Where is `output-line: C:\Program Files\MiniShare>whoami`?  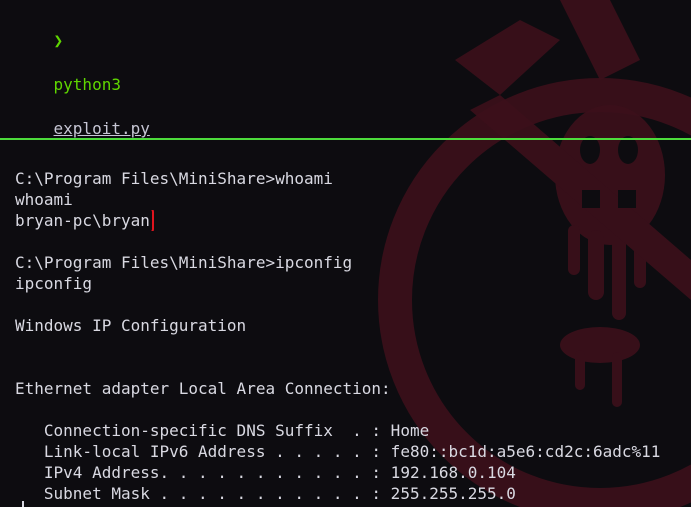 output-line: C:\Program Files\MiniShare>whoami is located at coordinates (353, 178).